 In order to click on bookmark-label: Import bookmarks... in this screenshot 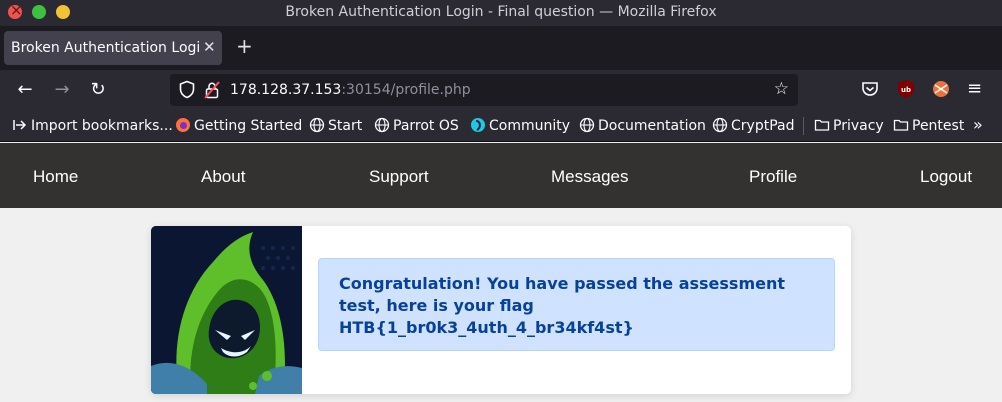, I will do `click(102, 126)`.